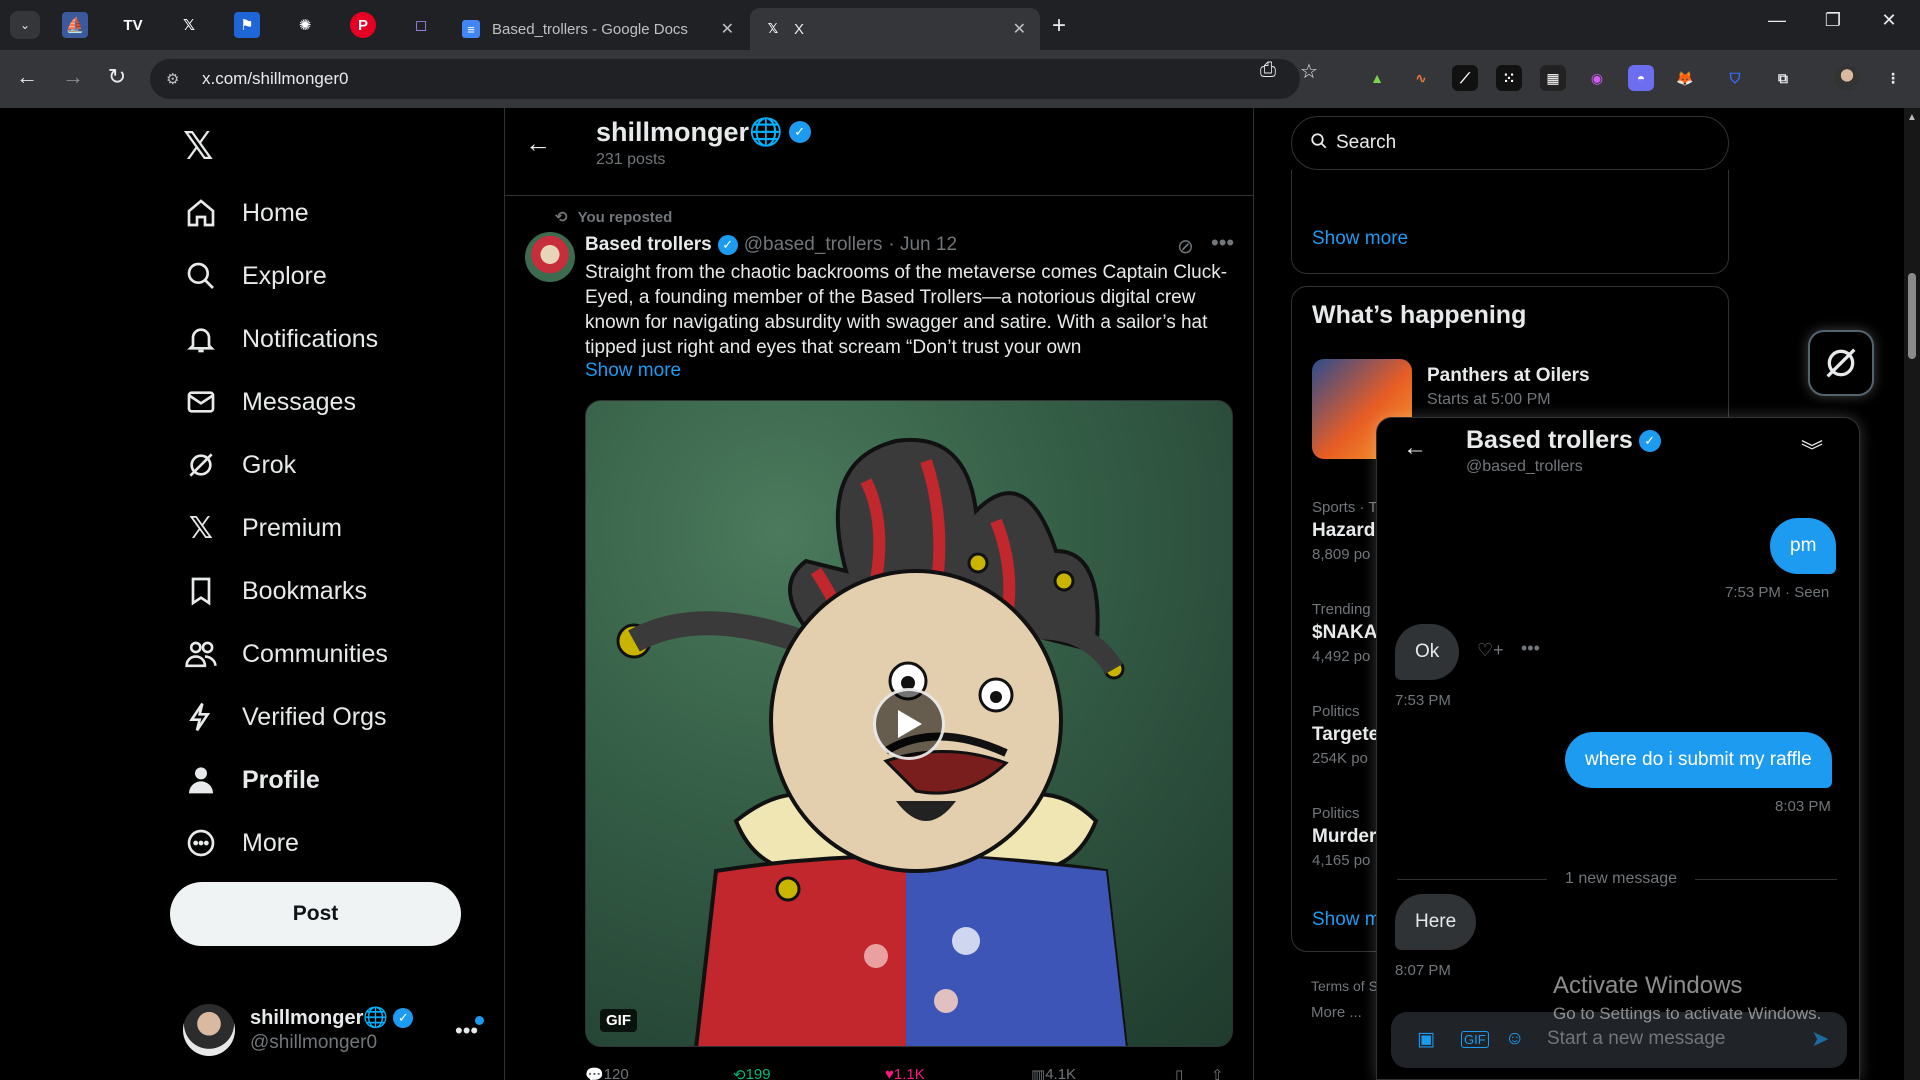 This screenshot has width=1920, height=1080. What do you see at coordinates (922, 245) in the screenshot?
I see `tweet-date: · Jun 12` at bounding box center [922, 245].